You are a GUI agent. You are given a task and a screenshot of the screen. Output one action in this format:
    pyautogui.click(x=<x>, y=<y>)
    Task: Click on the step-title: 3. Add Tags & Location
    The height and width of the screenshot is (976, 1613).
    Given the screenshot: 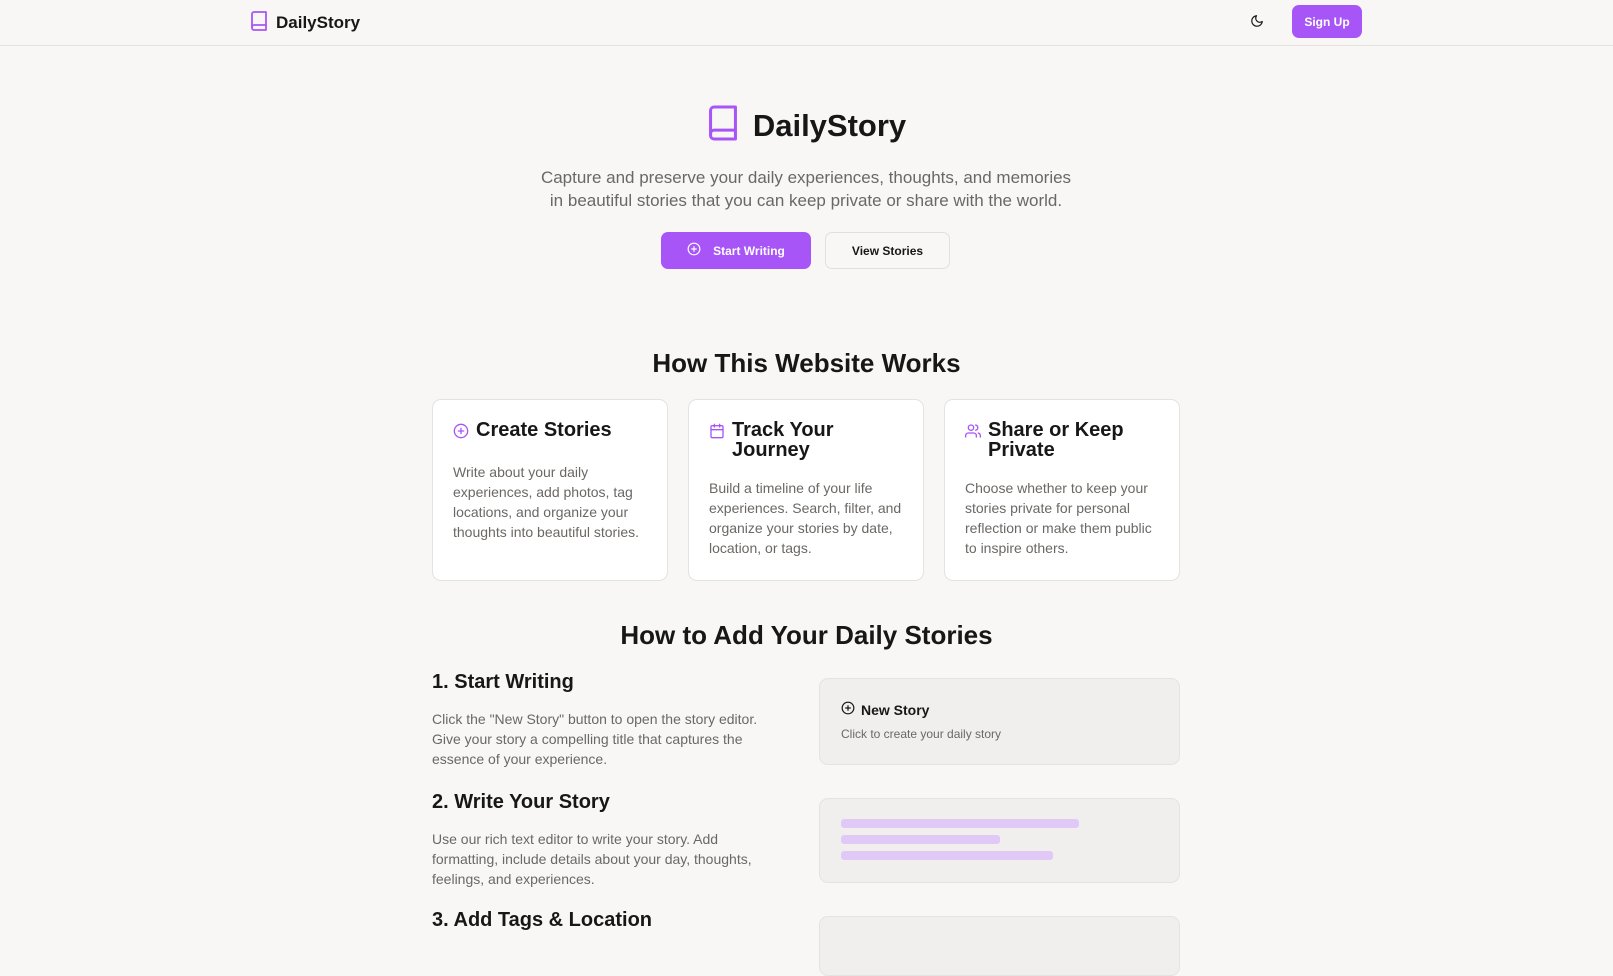 What is the action you would take?
    pyautogui.click(x=542, y=920)
    